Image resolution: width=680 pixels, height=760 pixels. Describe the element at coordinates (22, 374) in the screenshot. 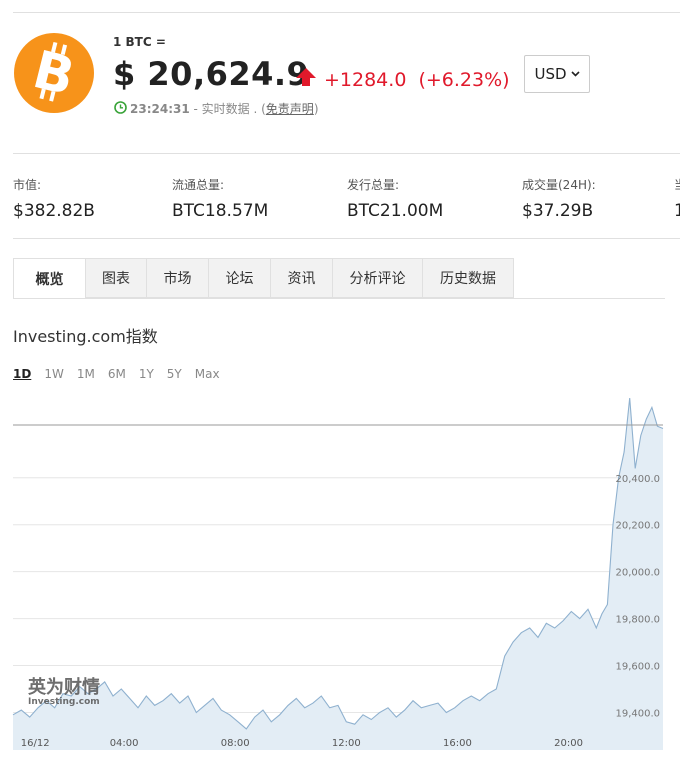

I see `range-1d: 1D` at that location.